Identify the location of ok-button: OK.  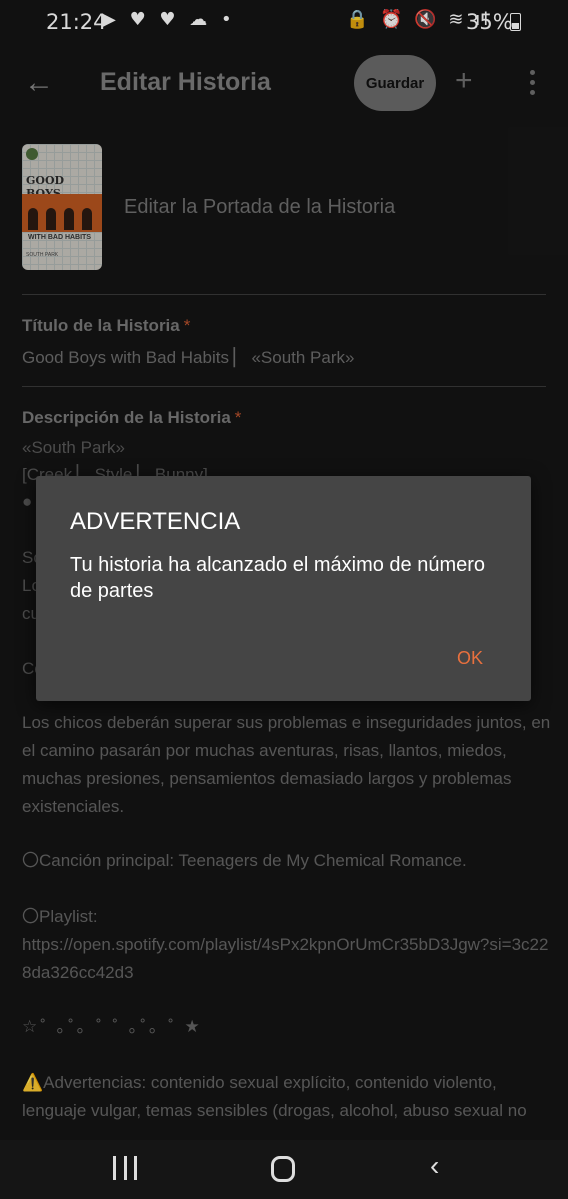
(470, 658).